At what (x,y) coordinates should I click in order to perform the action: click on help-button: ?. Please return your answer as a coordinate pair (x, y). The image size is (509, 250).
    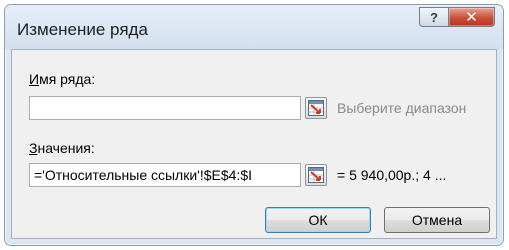
    Looking at the image, I should click on (434, 17).